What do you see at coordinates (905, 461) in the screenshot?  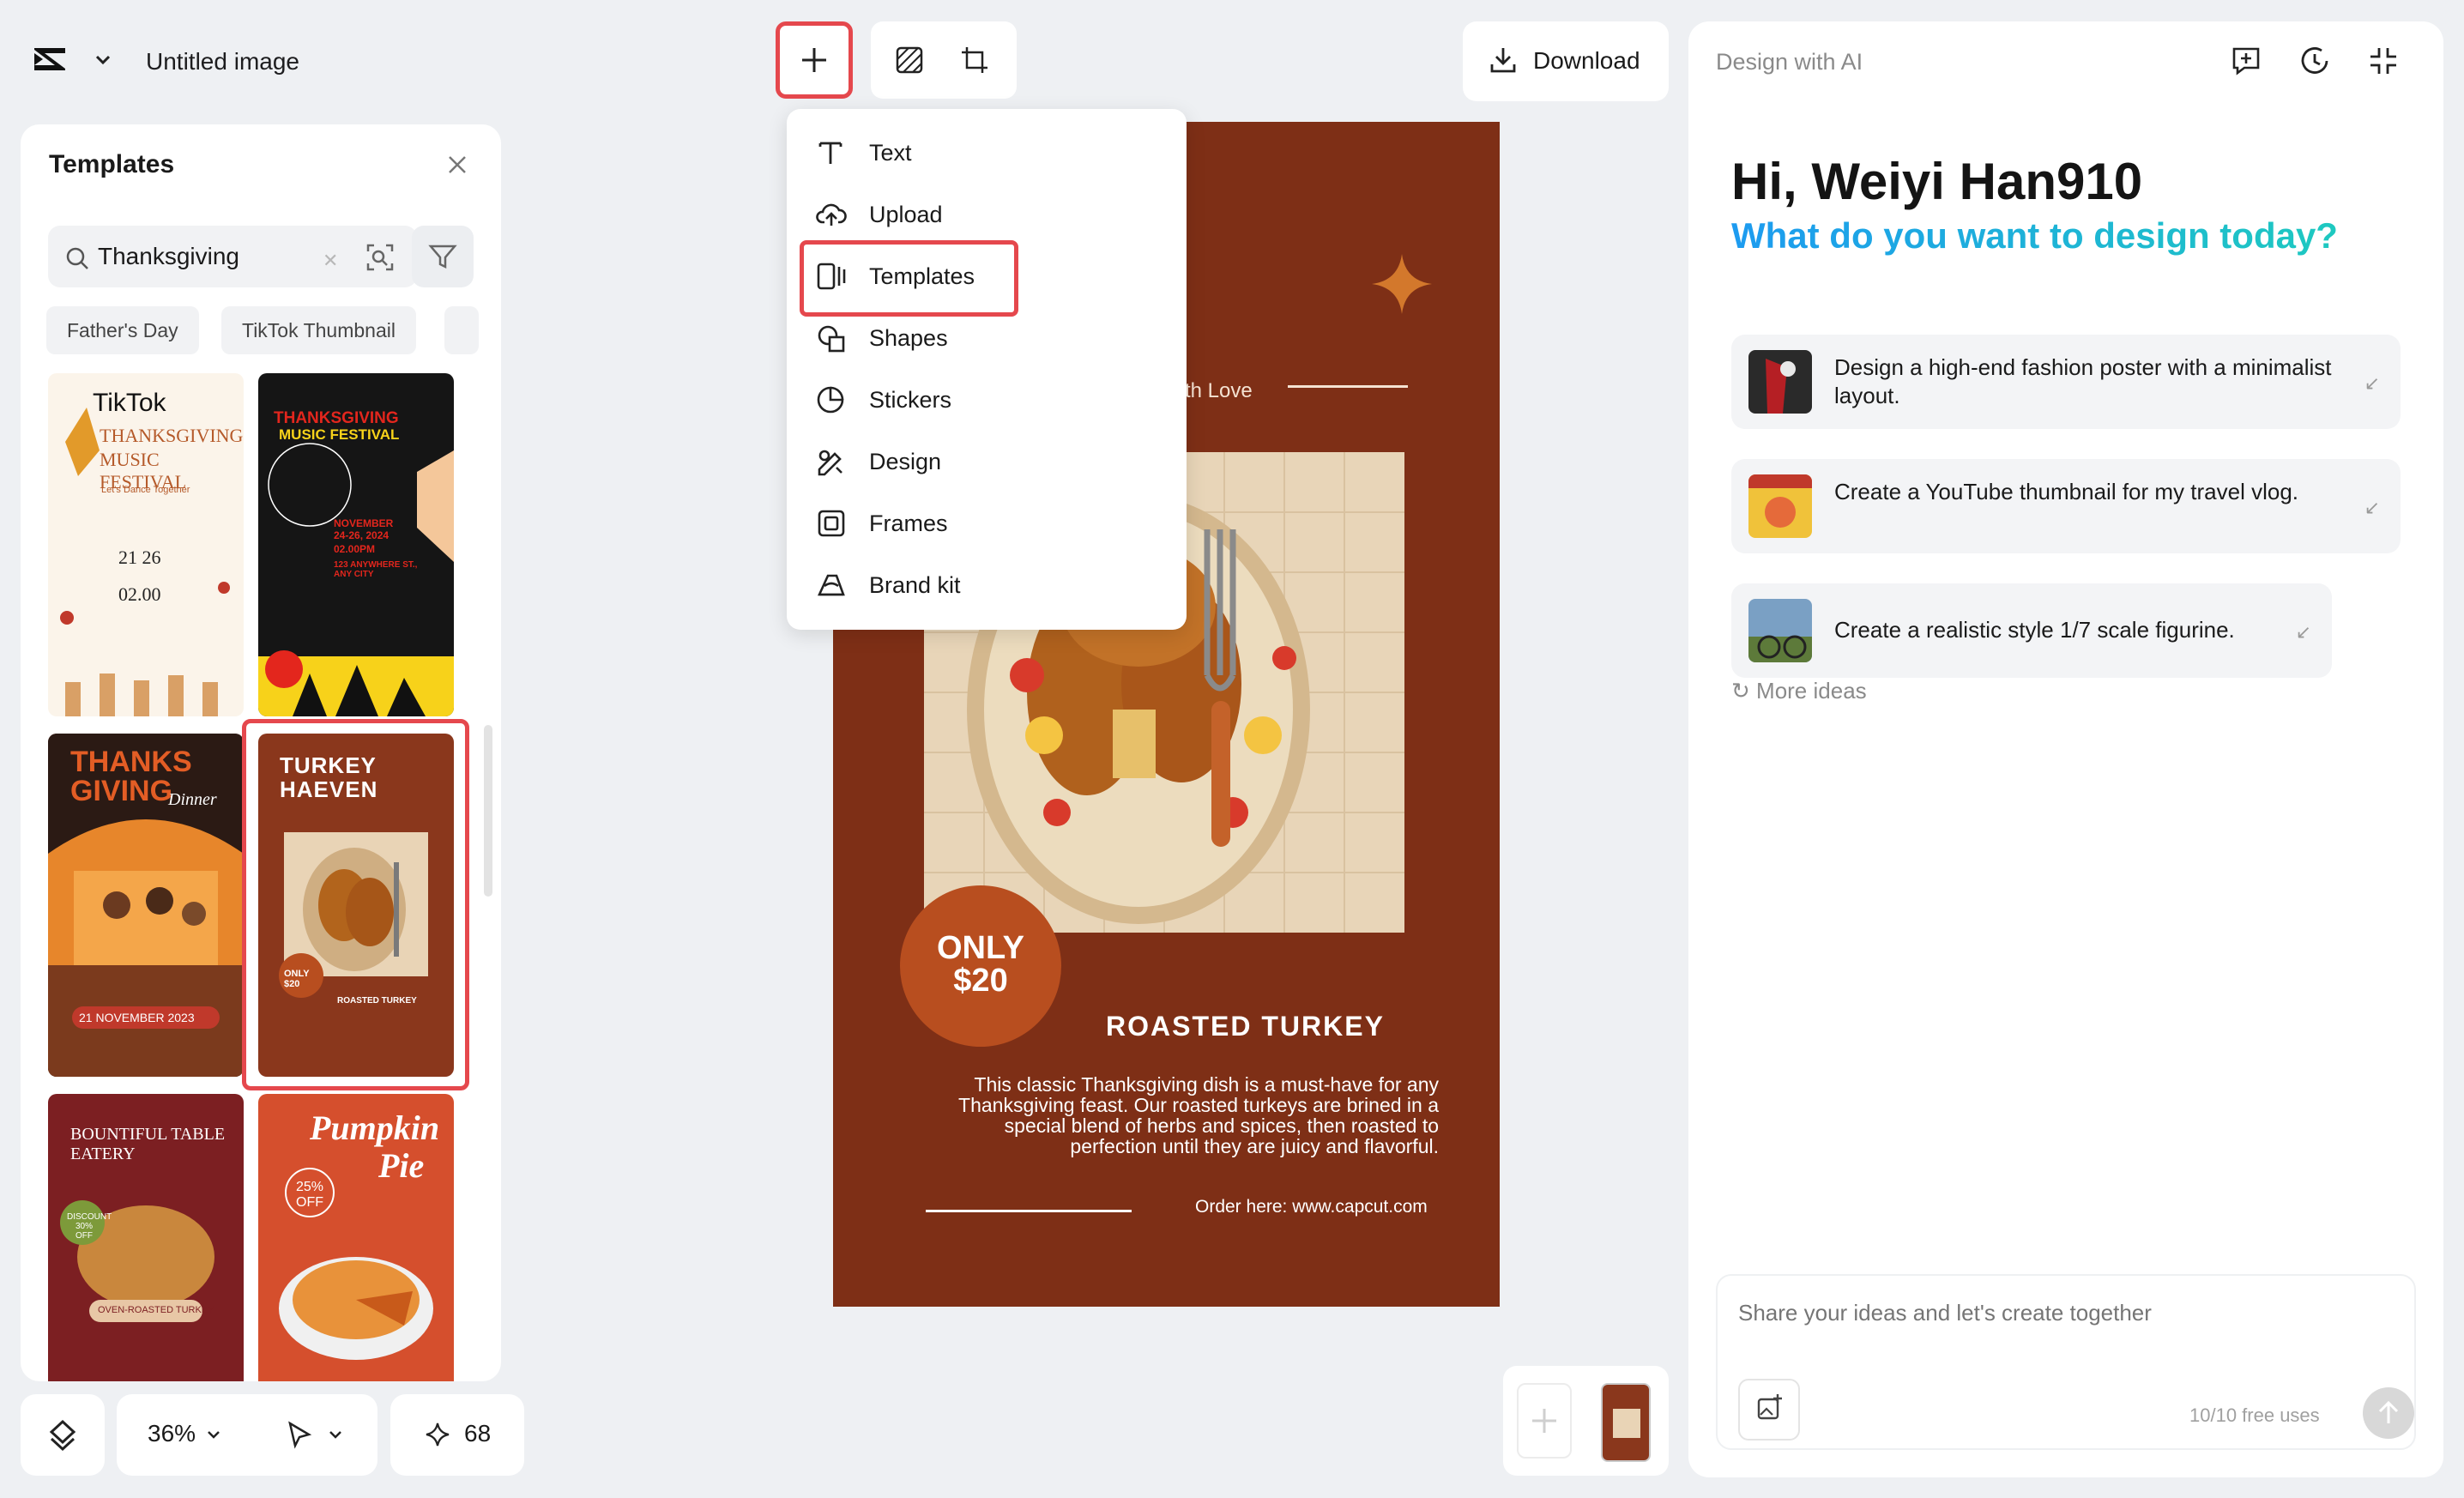 I see `menu-item-label: Design` at bounding box center [905, 461].